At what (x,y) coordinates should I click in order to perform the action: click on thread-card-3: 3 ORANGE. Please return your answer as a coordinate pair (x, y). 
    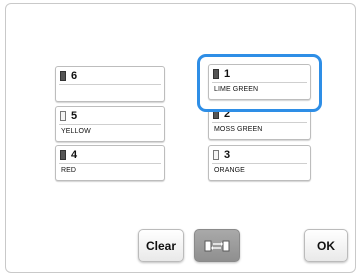
    Looking at the image, I should click on (259, 163).